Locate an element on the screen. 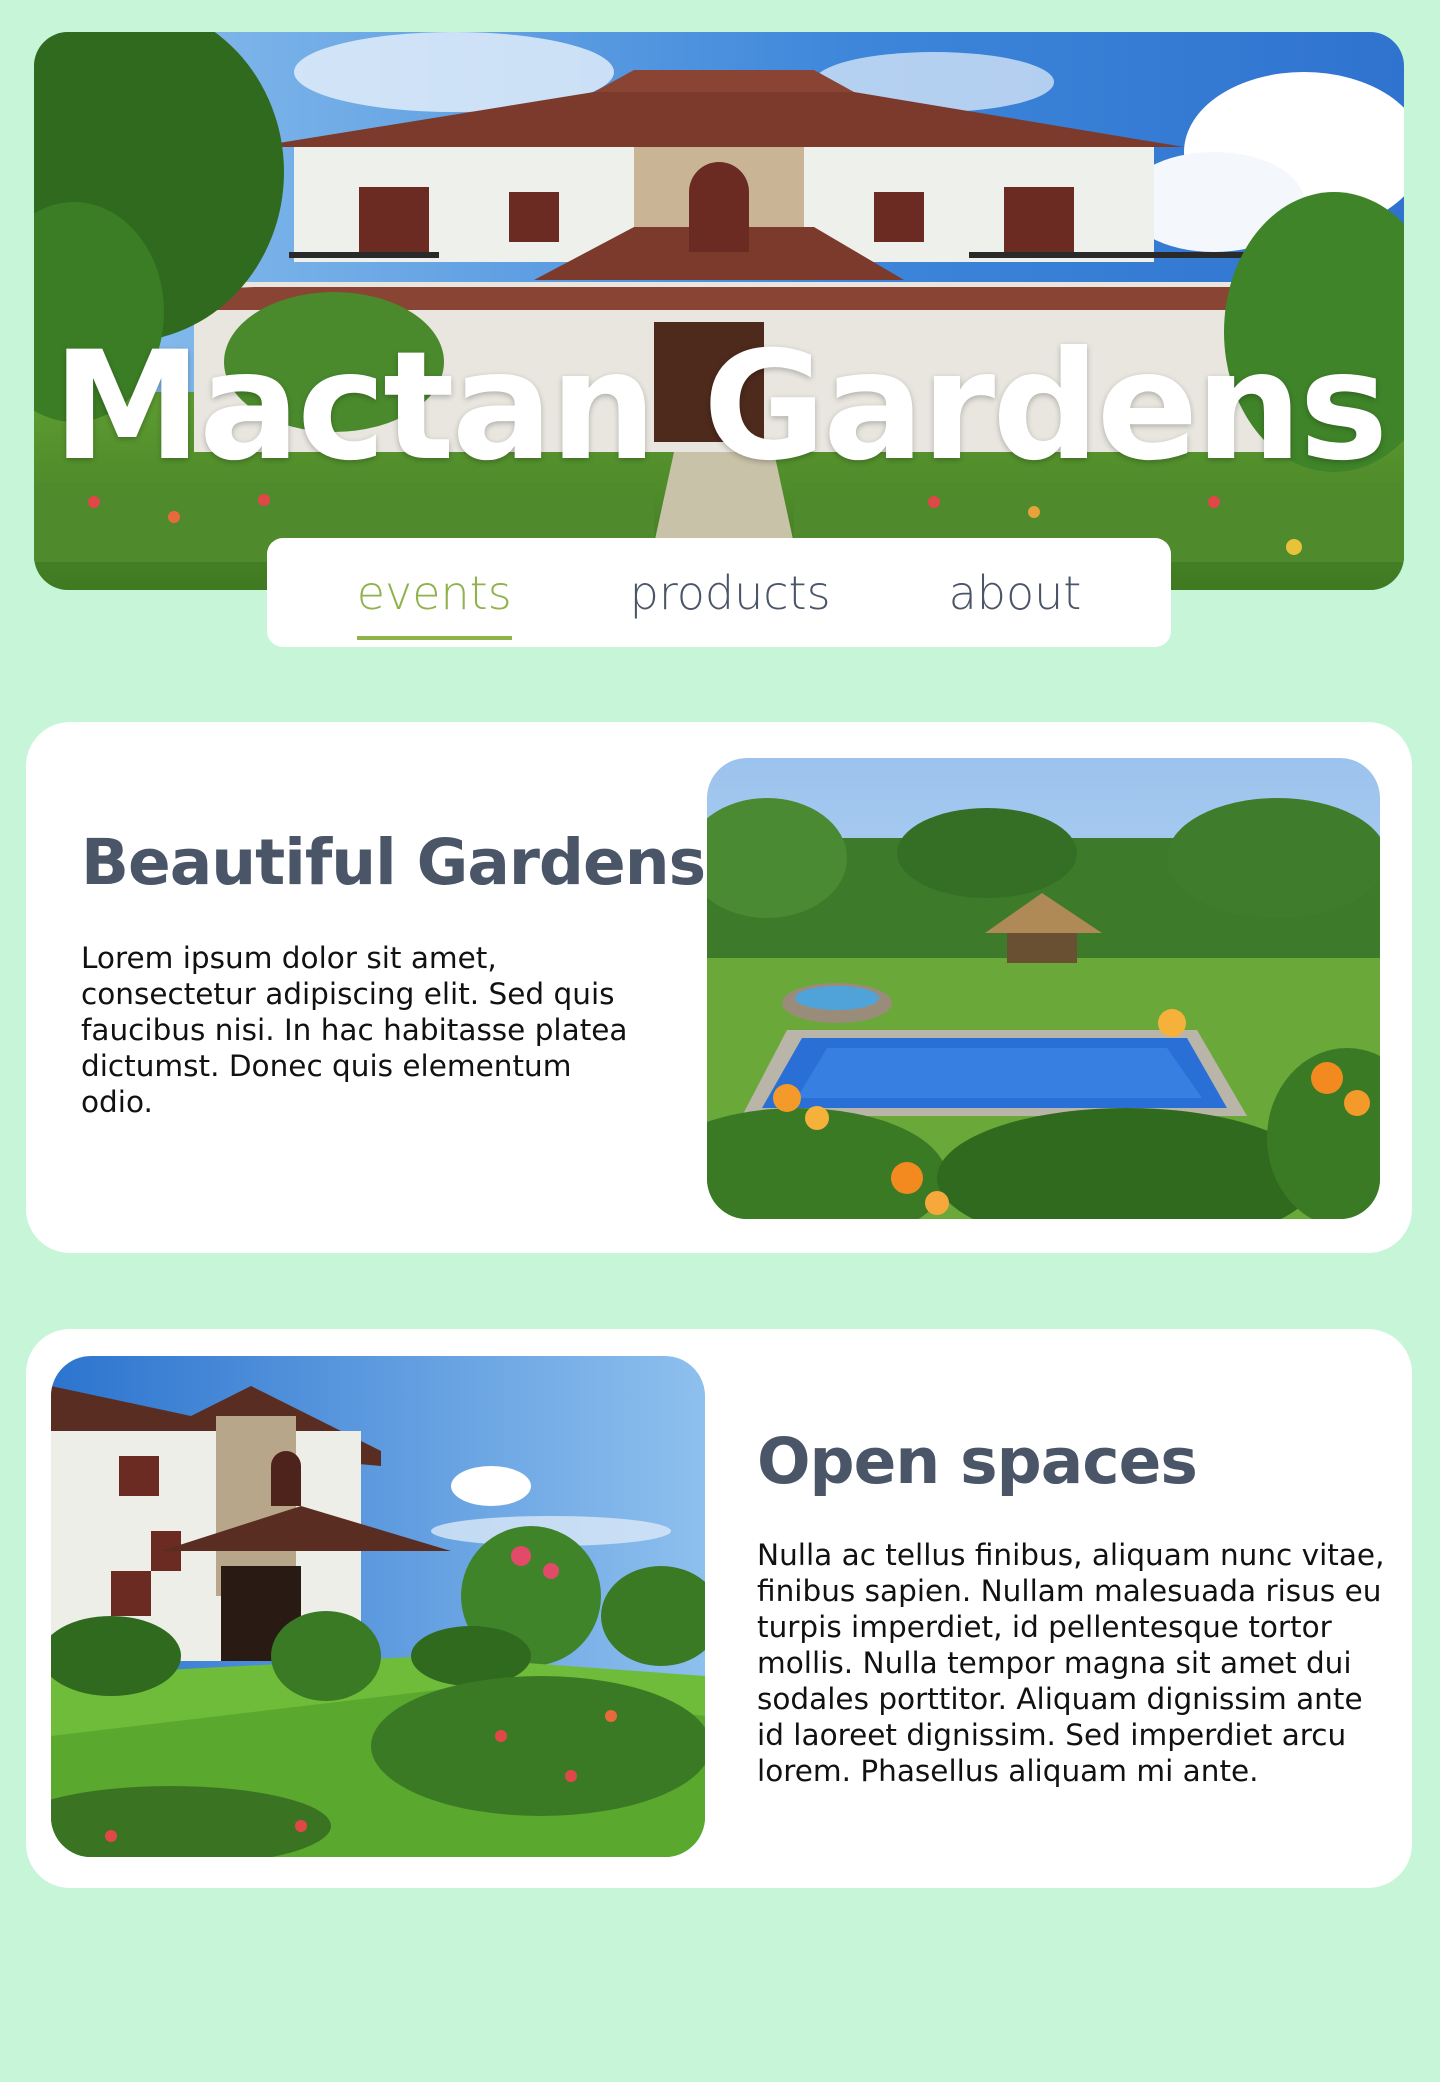 The height and width of the screenshot is (2082, 1440). section-heading: Beautiful Gardens is located at coordinates (393, 862).